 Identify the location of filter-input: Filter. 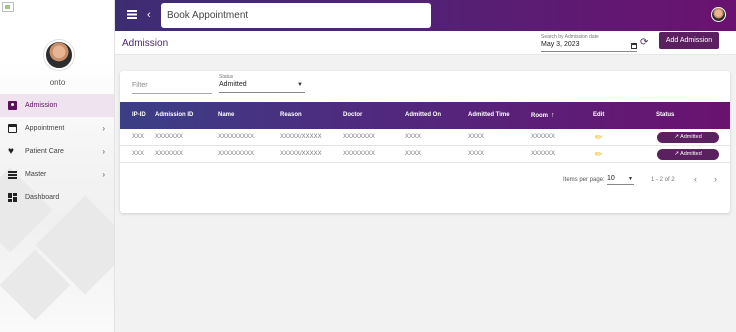
(172, 87).